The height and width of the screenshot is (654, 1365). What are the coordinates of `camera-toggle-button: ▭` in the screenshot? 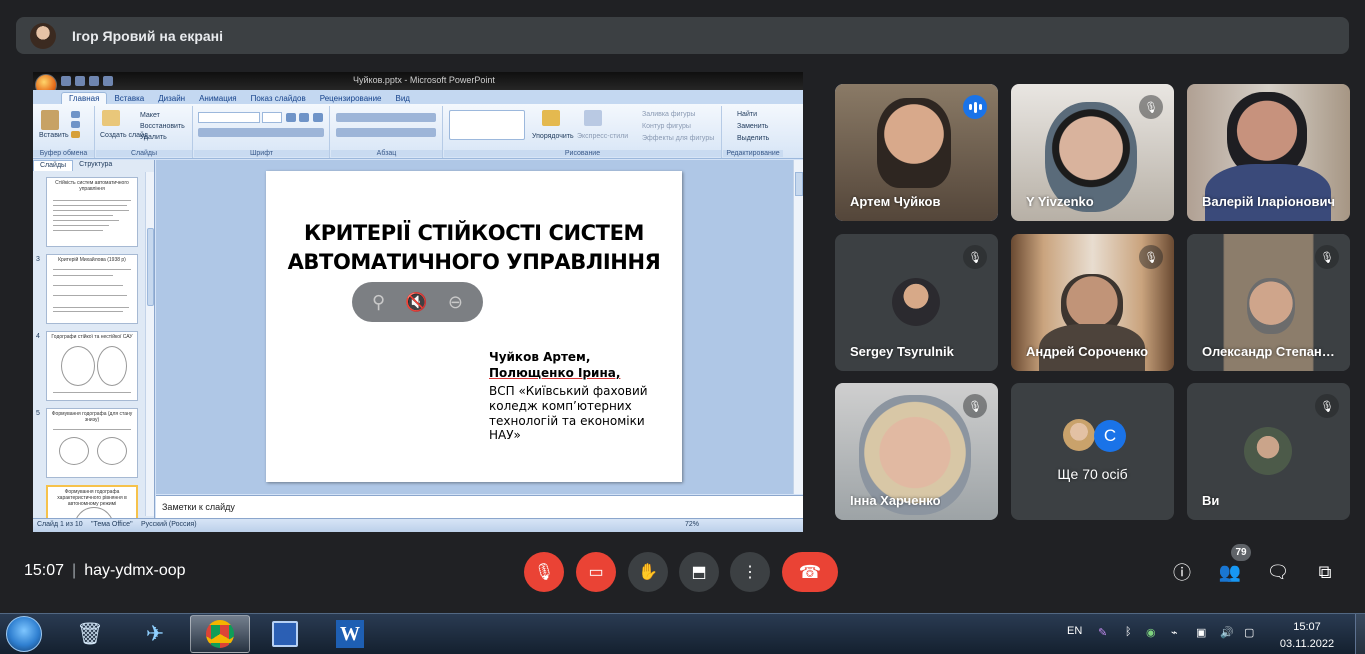 It's located at (596, 572).